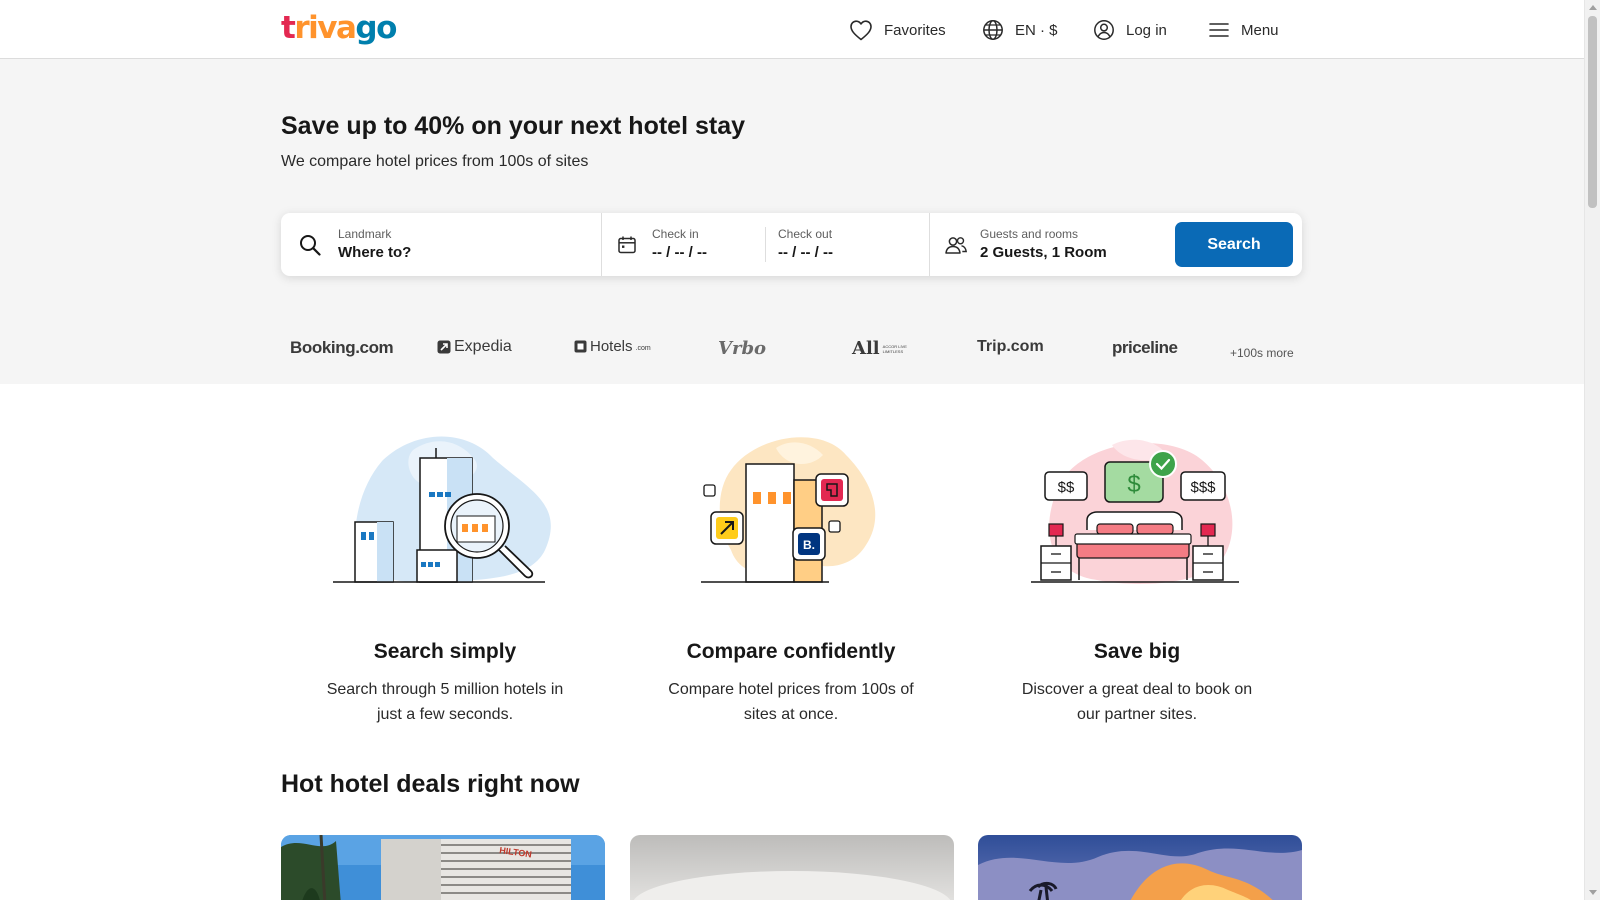  Describe the element at coordinates (805, 252) in the screenshot. I see `check-out-value: -- / -- / --` at that location.